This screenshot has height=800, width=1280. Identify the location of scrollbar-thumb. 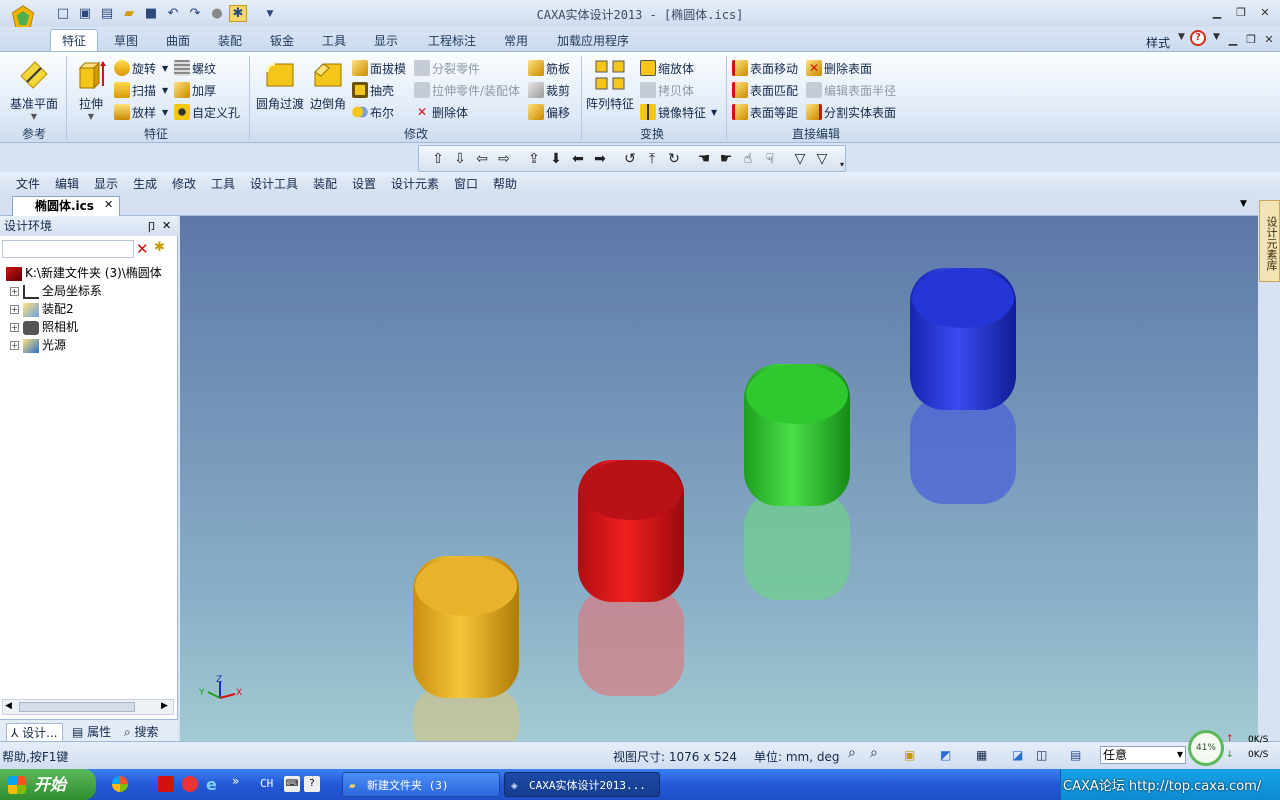
(77, 707).